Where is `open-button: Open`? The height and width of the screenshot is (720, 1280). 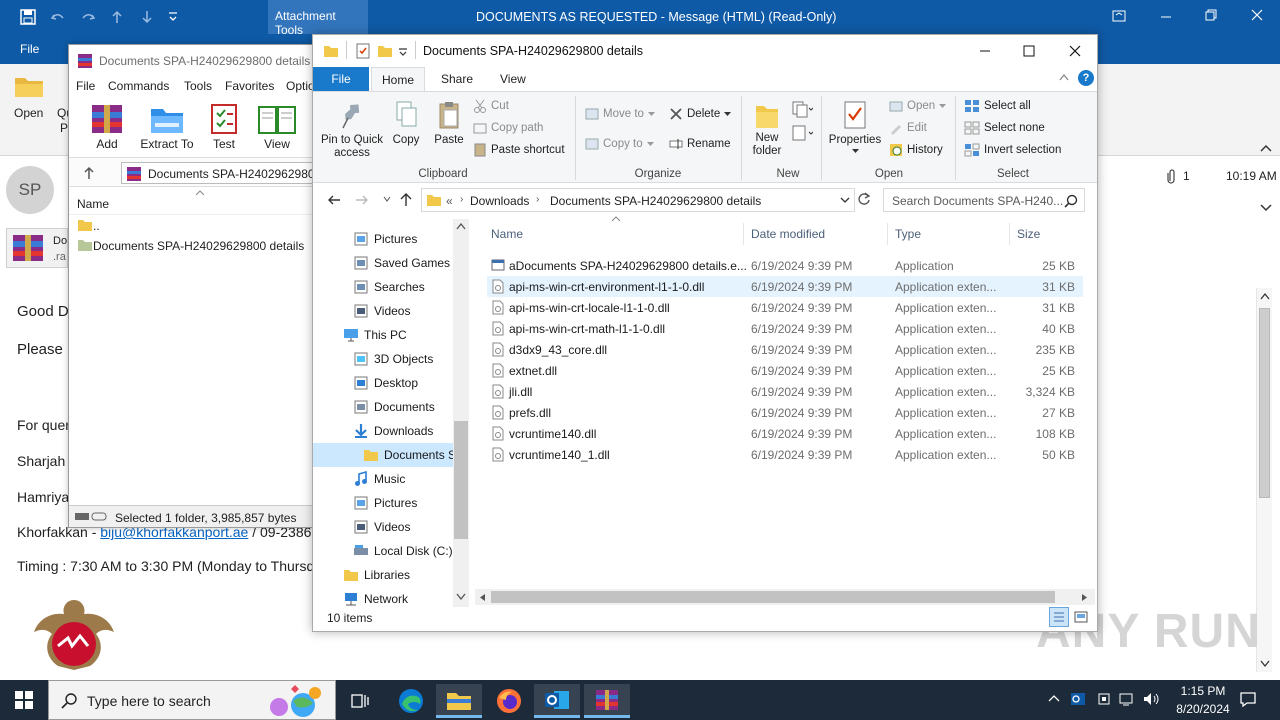
open-button: Open is located at coordinates (918, 106).